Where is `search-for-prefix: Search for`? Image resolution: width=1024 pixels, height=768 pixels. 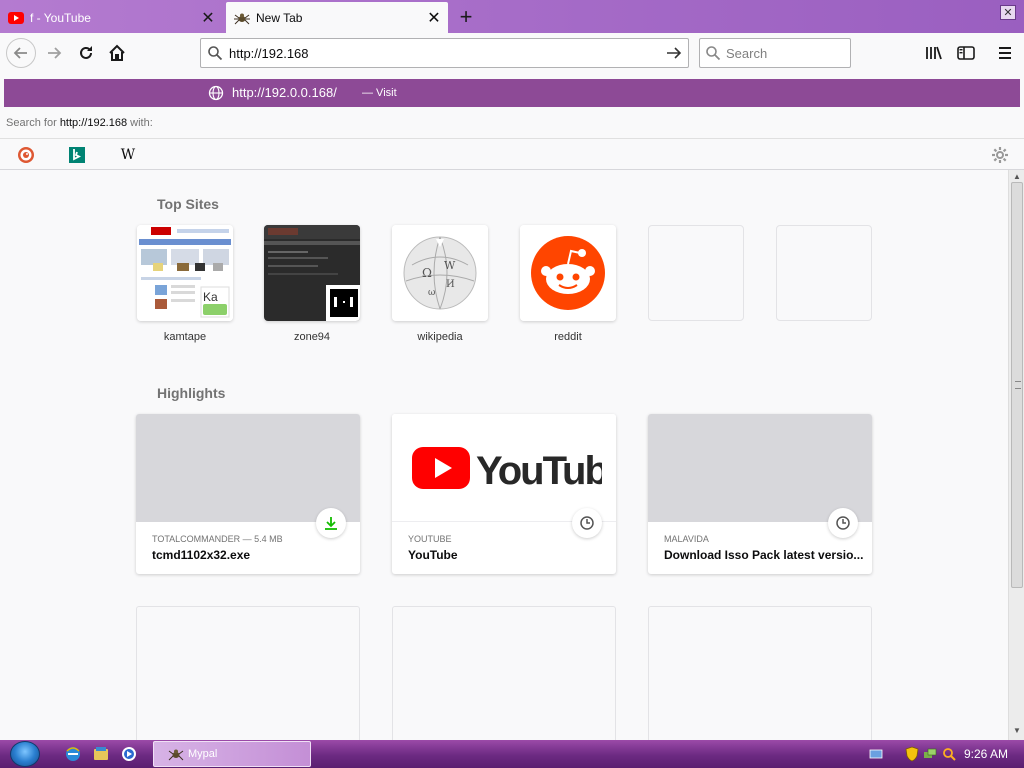
search-for-prefix: Search for is located at coordinates (31, 123).